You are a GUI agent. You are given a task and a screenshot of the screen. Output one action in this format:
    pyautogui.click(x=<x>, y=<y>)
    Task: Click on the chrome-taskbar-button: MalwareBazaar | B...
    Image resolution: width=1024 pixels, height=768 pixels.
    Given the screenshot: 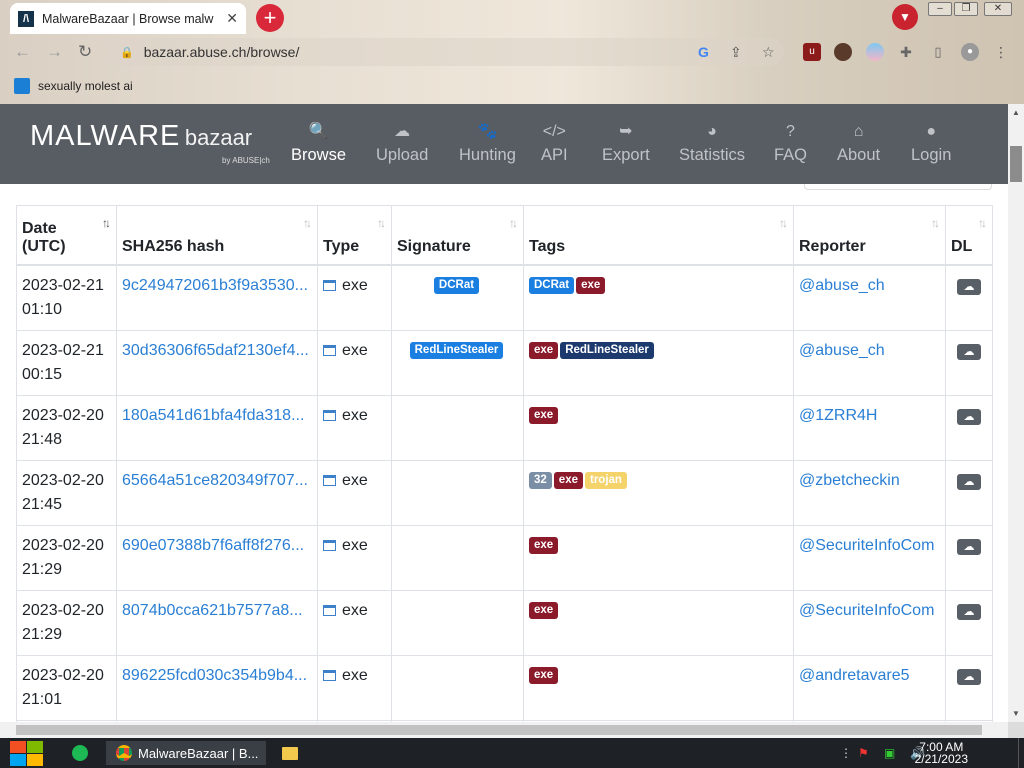 What is the action you would take?
    pyautogui.click(x=186, y=753)
    